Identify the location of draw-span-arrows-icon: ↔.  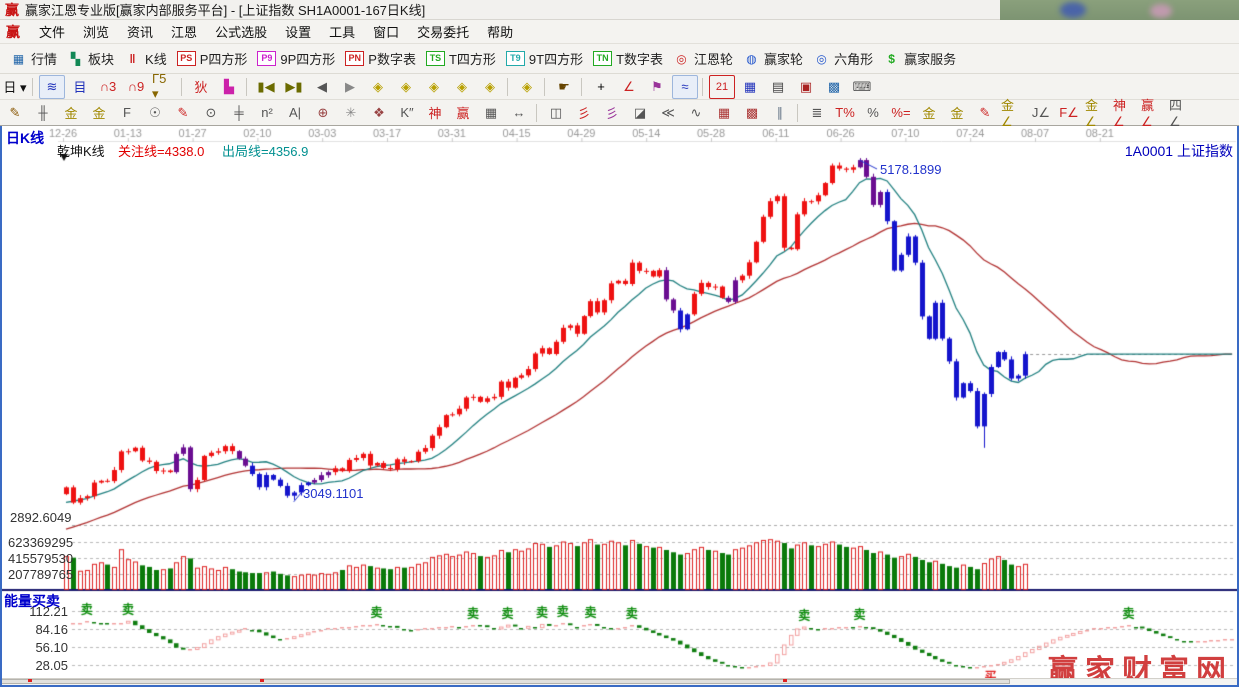
(519, 113).